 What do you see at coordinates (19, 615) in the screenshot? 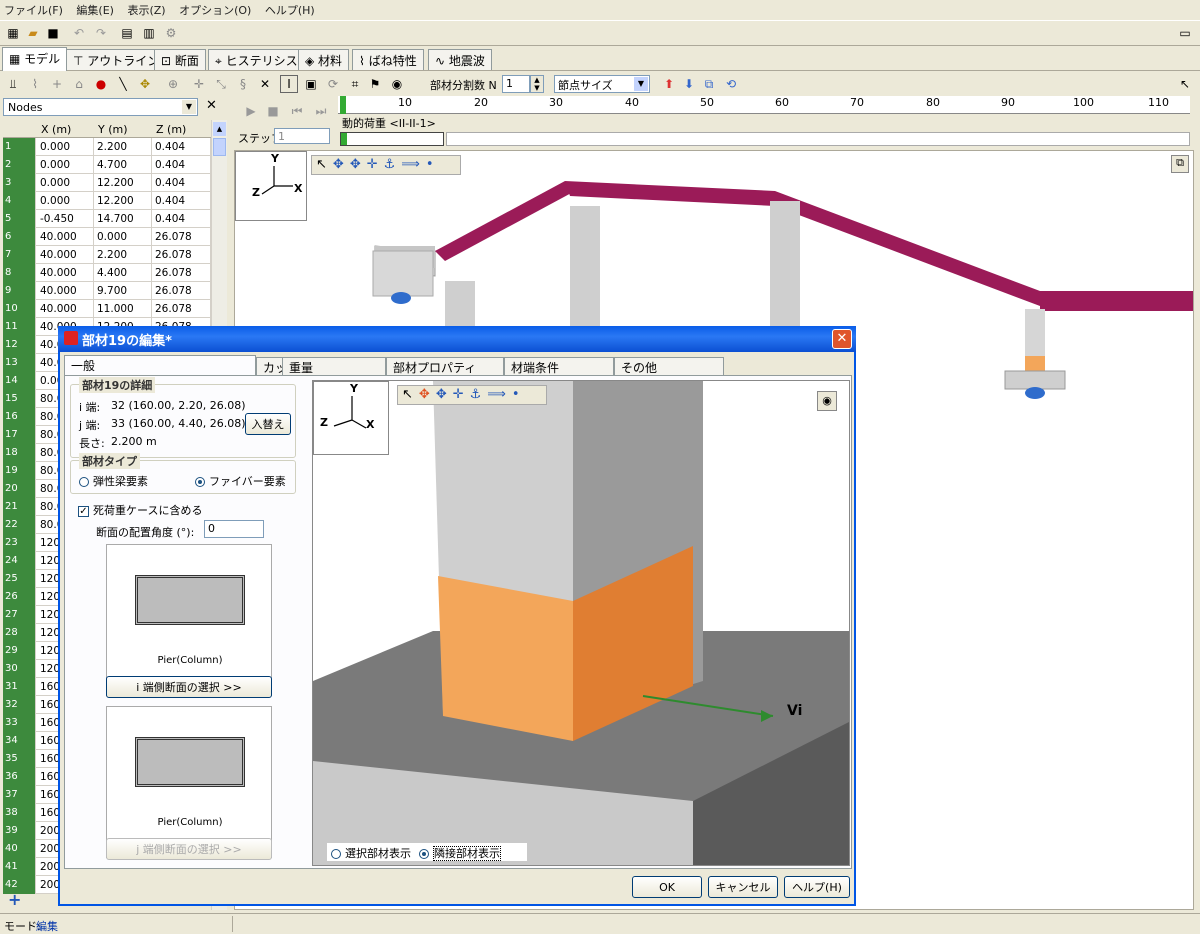
I see `row-number: 27` at bounding box center [19, 615].